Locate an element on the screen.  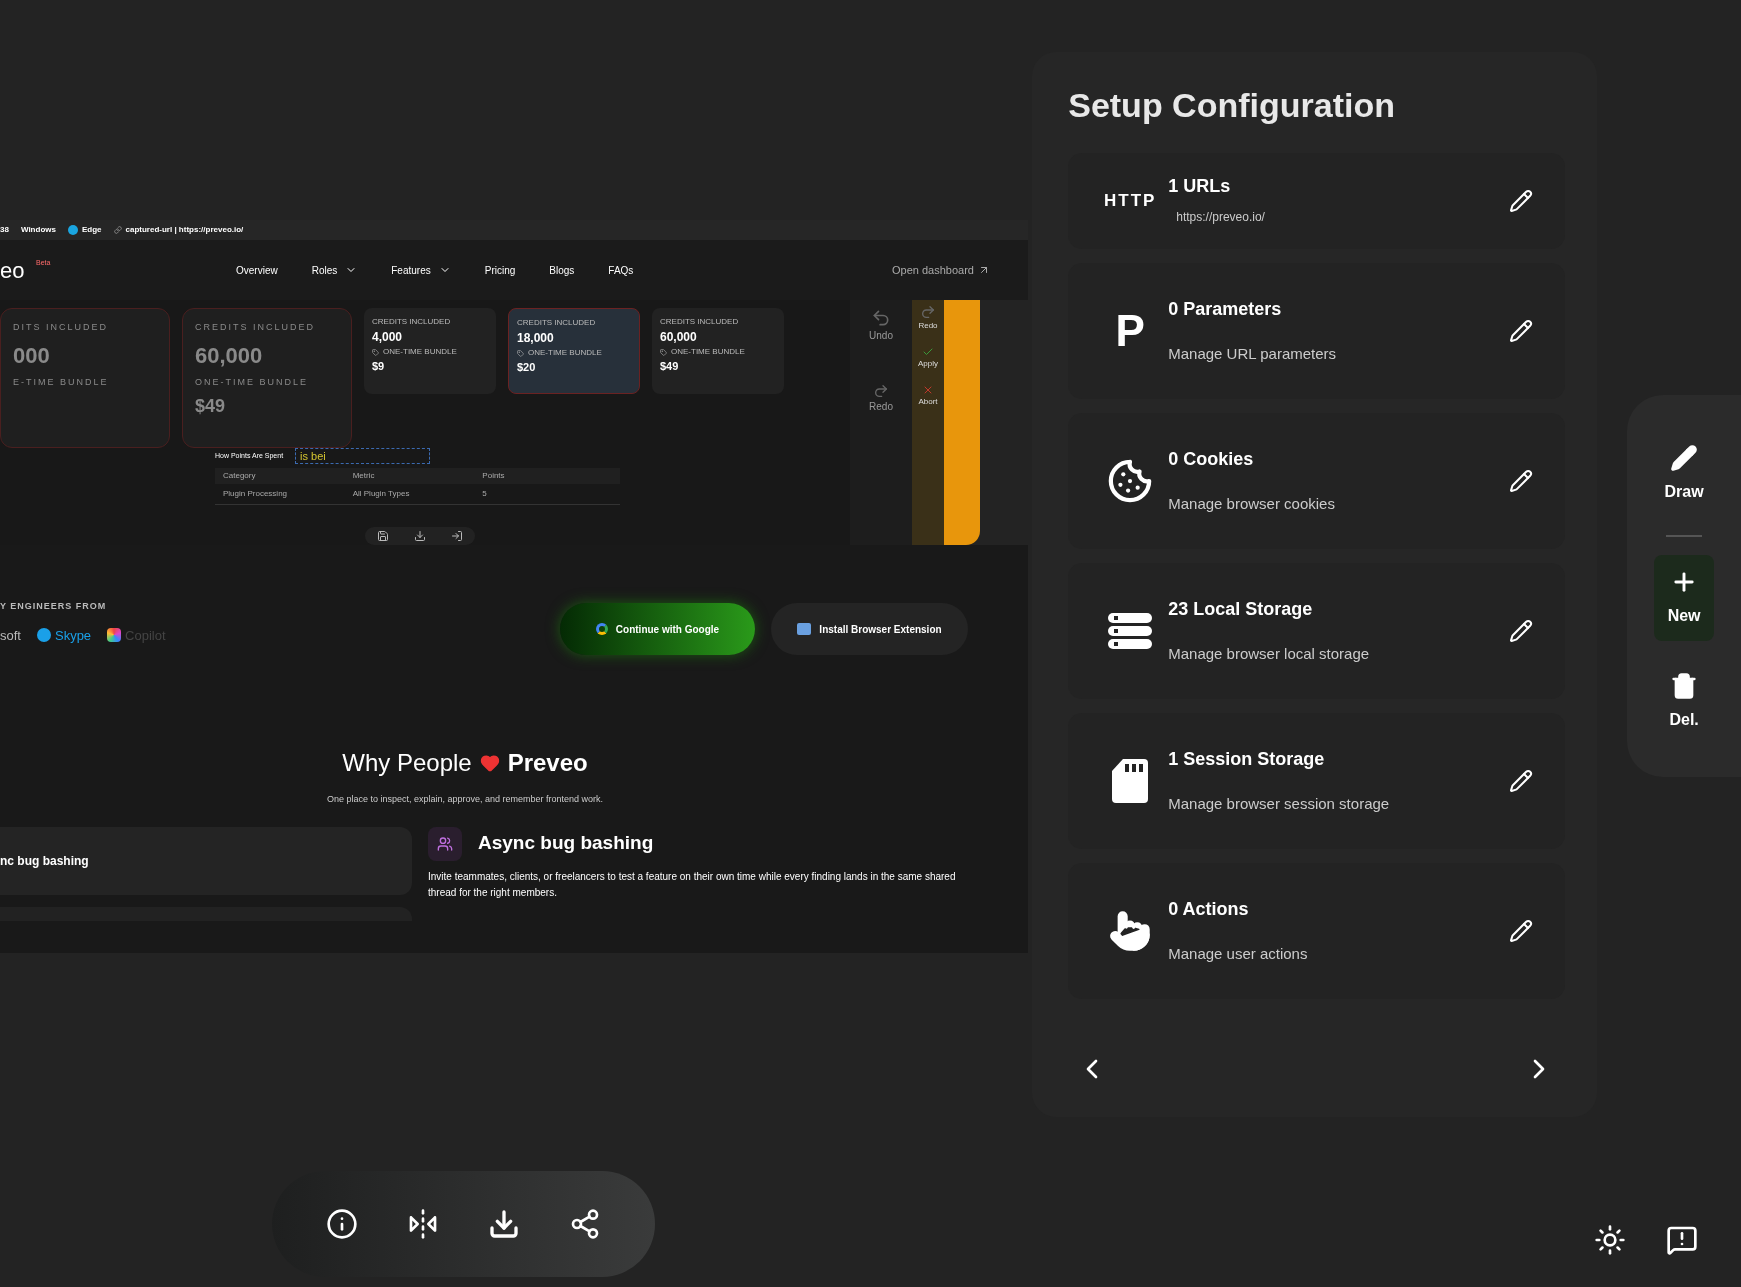
http-icon: HTTP is located at coordinates (1130, 201).